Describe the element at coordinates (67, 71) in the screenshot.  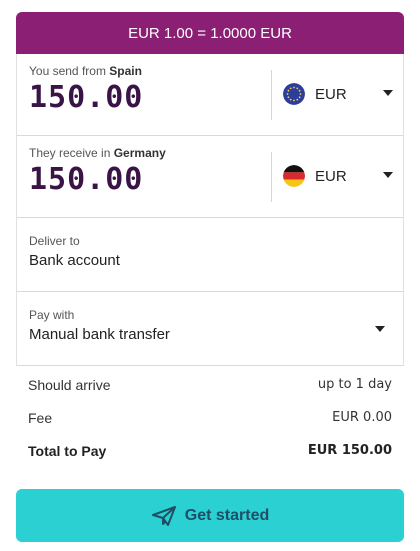
I see `send-label-prefix: You send from` at that location.